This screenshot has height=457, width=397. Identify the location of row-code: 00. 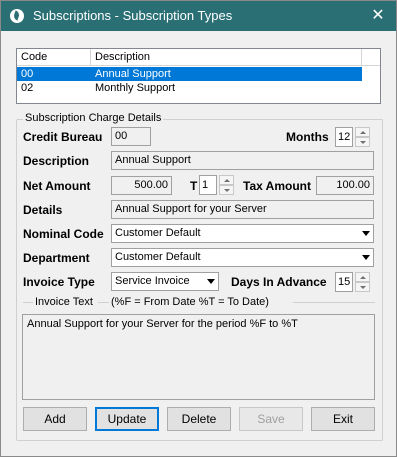
(27, 74).